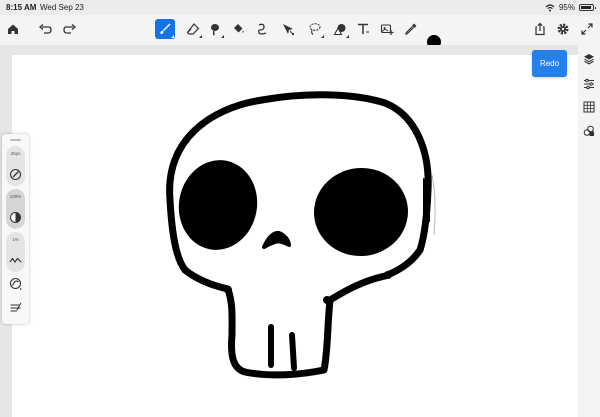 This screenshot has width=600, height=417. I want to click on redo-icon, so click(70, 29).